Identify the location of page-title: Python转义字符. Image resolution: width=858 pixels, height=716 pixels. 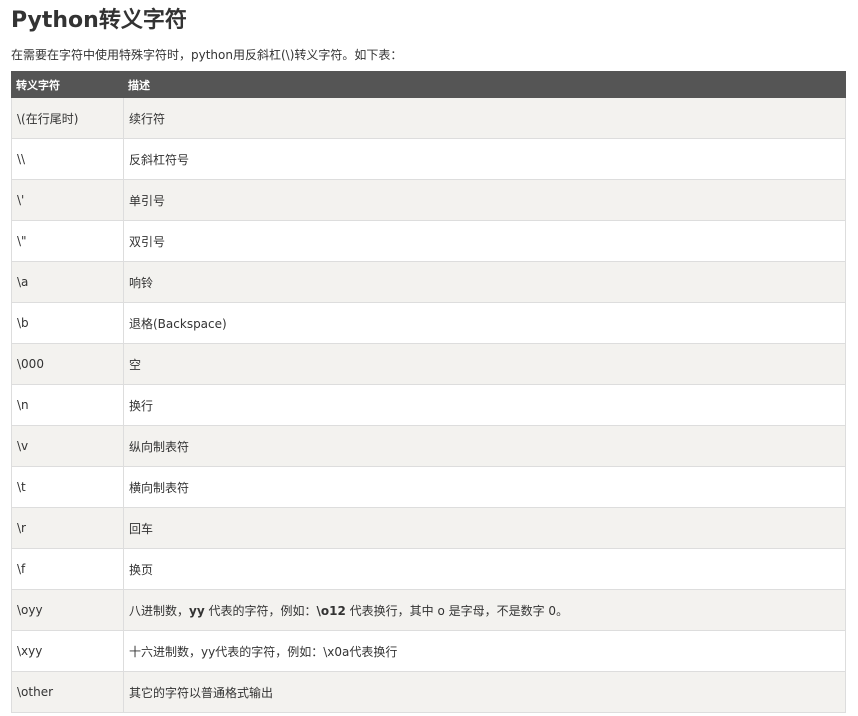
(99, 20).